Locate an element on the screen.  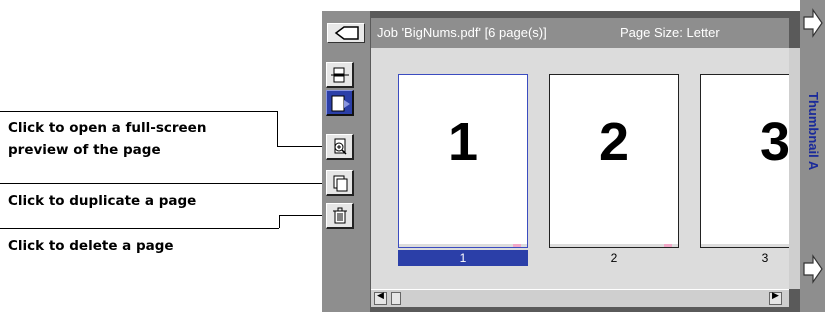
next-arrow-bottom-icon is located at coordinates (813, 269).